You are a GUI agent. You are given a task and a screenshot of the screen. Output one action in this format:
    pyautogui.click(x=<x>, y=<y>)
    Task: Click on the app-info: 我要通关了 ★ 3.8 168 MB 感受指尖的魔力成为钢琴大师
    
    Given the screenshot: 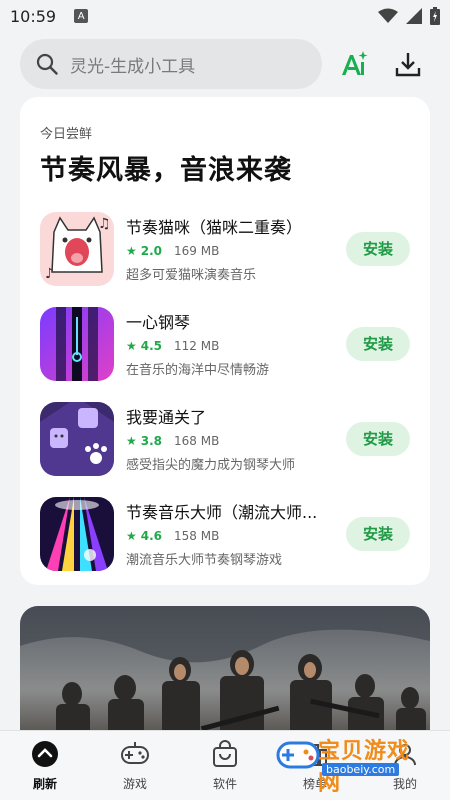 What is the action you would take?
    pyautogui.click(x=233, y=438)
    